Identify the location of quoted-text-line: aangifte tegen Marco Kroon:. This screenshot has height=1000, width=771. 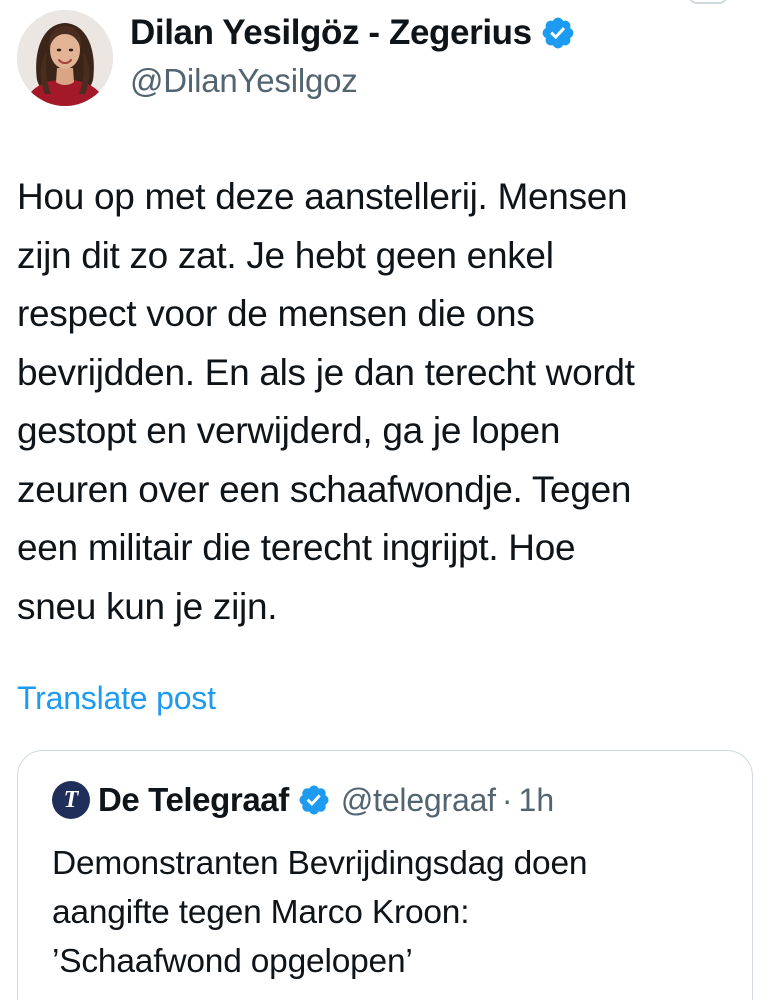
(261, 912).